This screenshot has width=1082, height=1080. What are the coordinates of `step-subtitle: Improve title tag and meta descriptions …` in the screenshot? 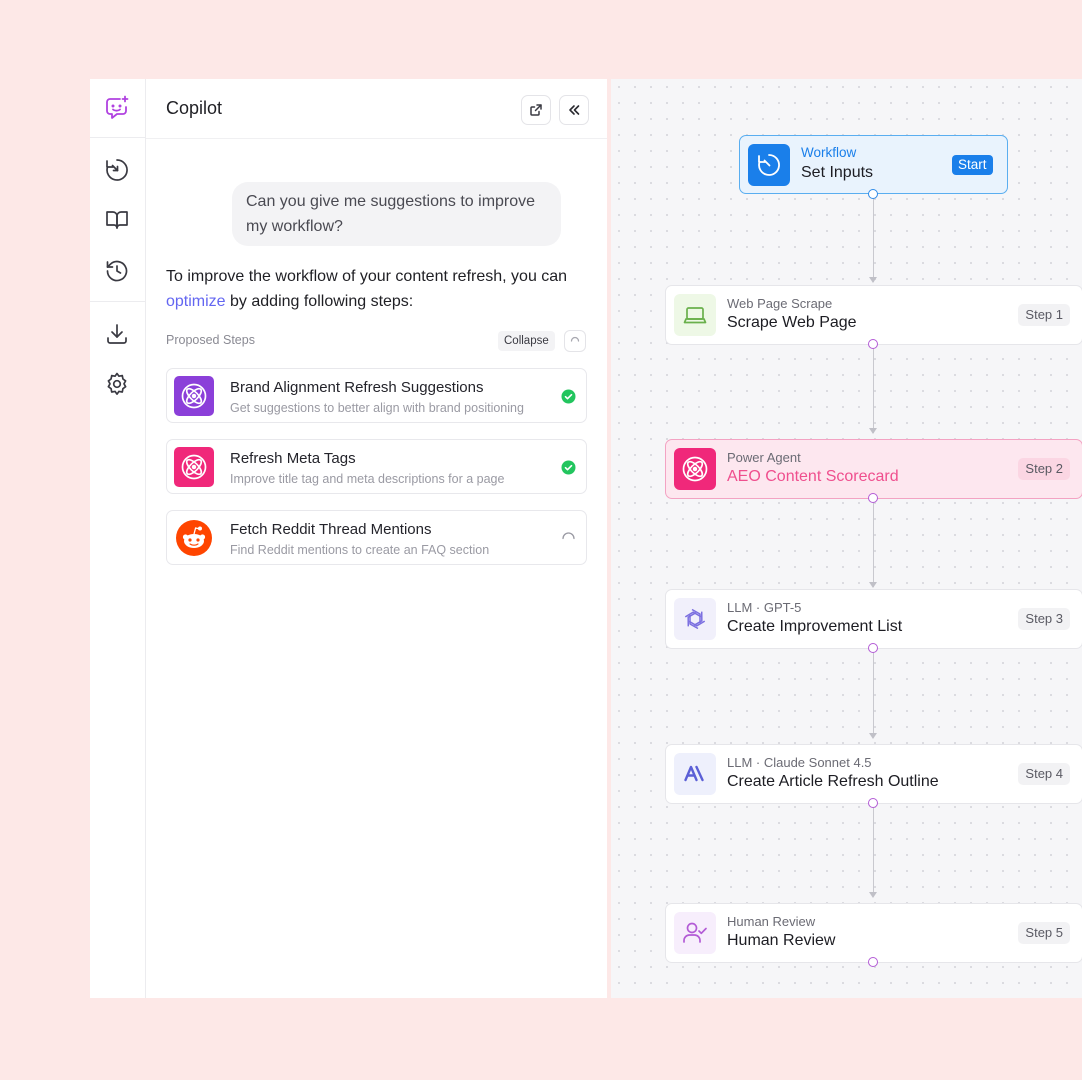 It's located at (367, 479).